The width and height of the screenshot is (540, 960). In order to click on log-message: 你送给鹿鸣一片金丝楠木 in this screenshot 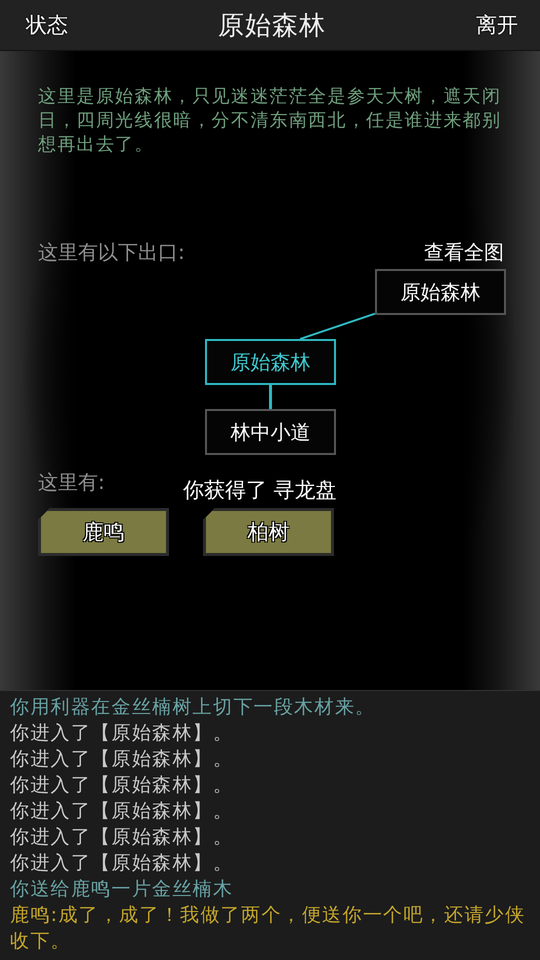, I will do `click(122, 889)`.